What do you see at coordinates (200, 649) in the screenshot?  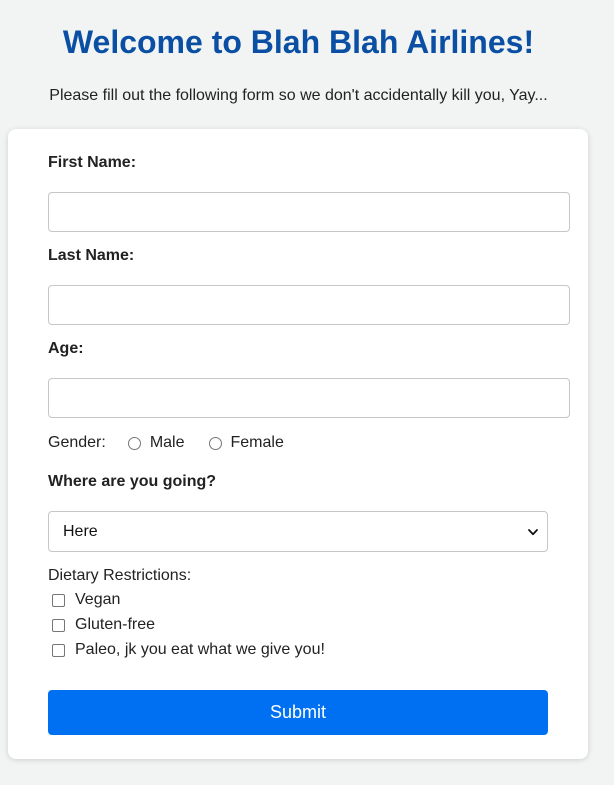 I see `paleo-label: Paleo, jk you eat what we give you!` at bounding box center [200, 649].